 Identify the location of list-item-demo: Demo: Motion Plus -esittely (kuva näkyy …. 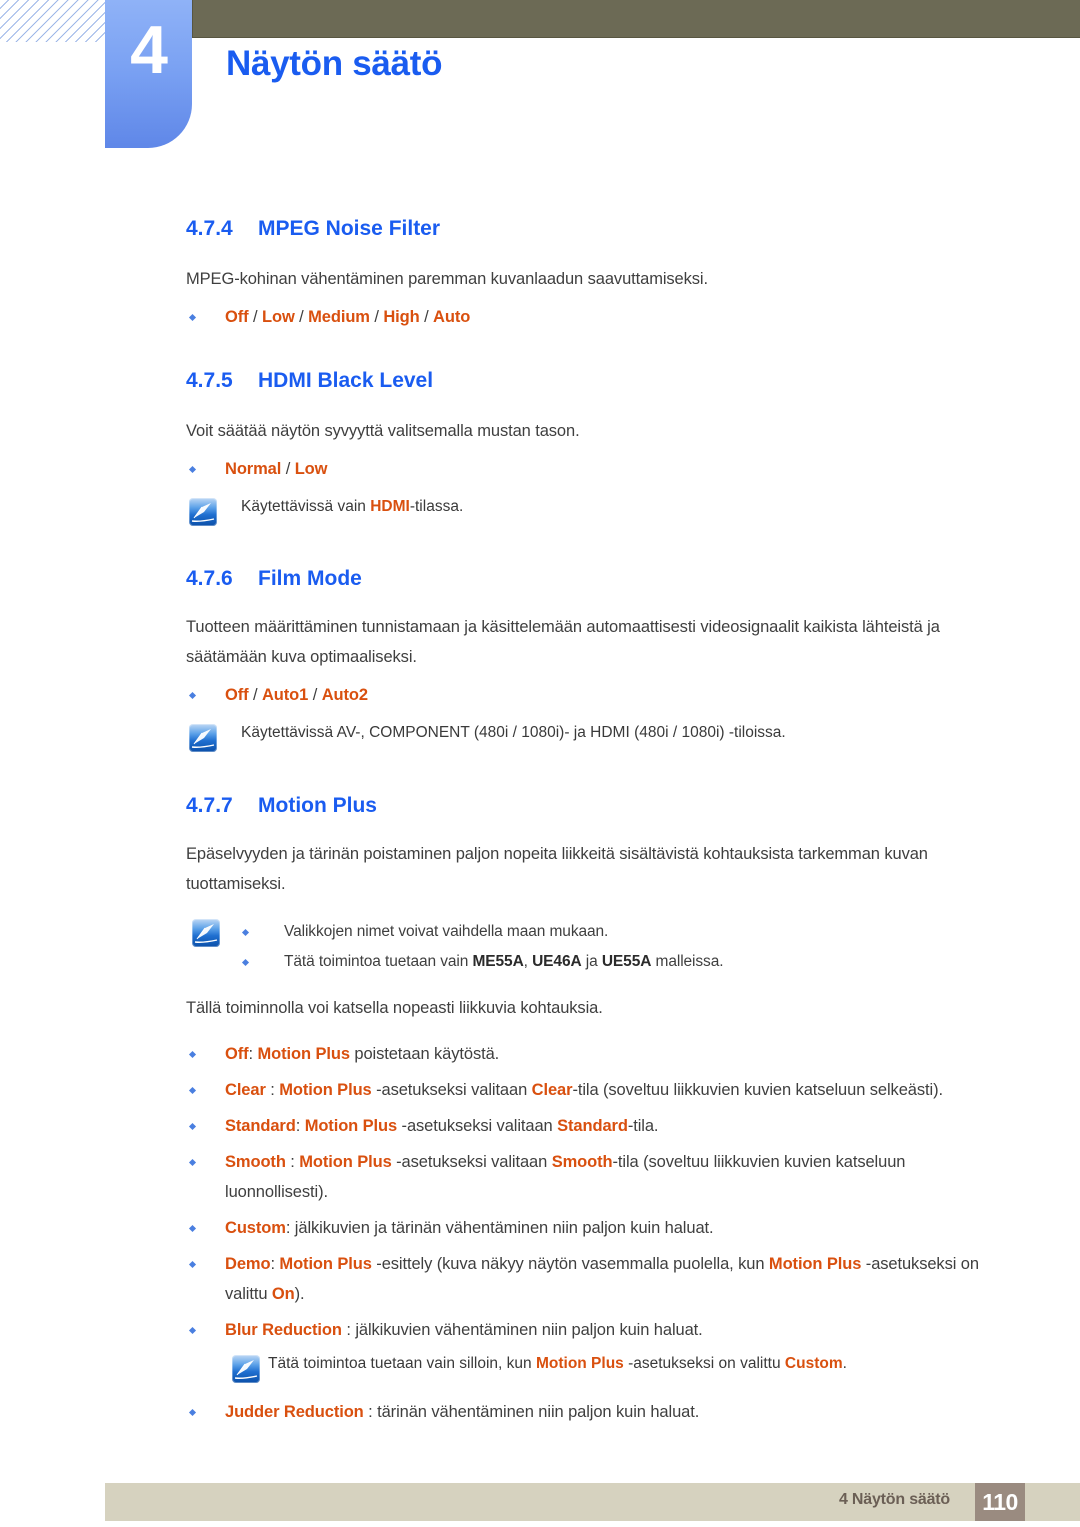
(596, 1279).